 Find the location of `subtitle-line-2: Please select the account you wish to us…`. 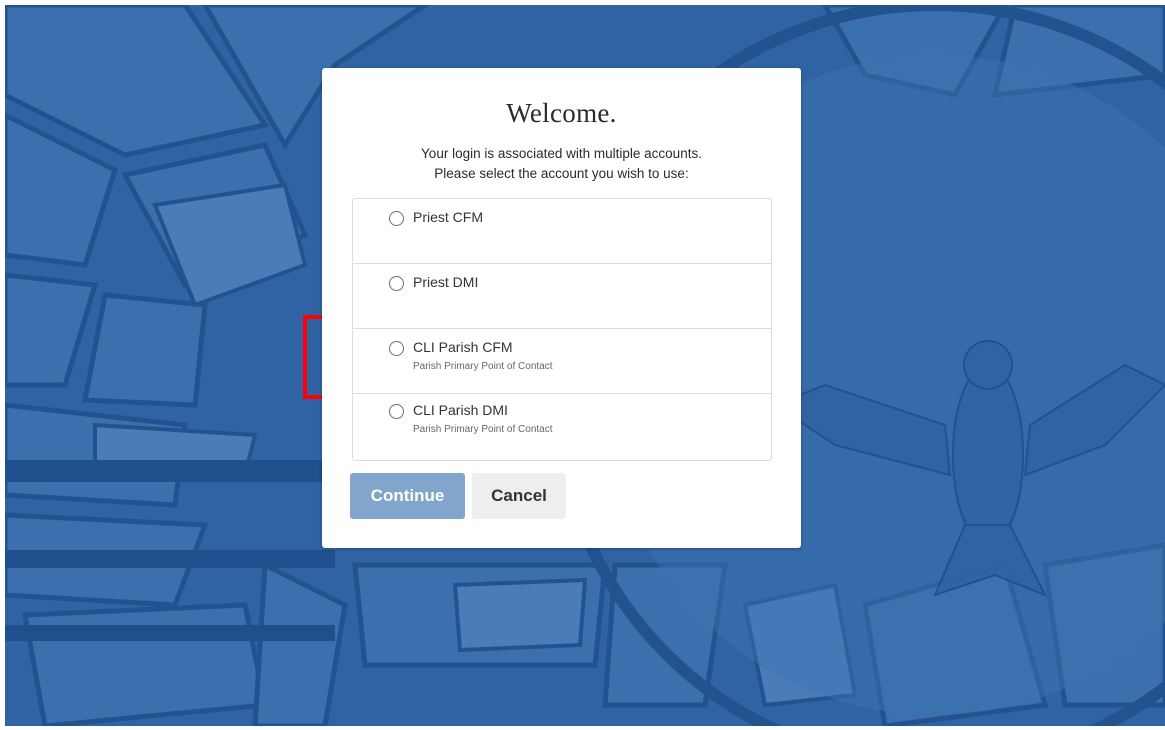

subtitle-line-2: Please select the account you wish to us… is located at coordinates (561, 173).